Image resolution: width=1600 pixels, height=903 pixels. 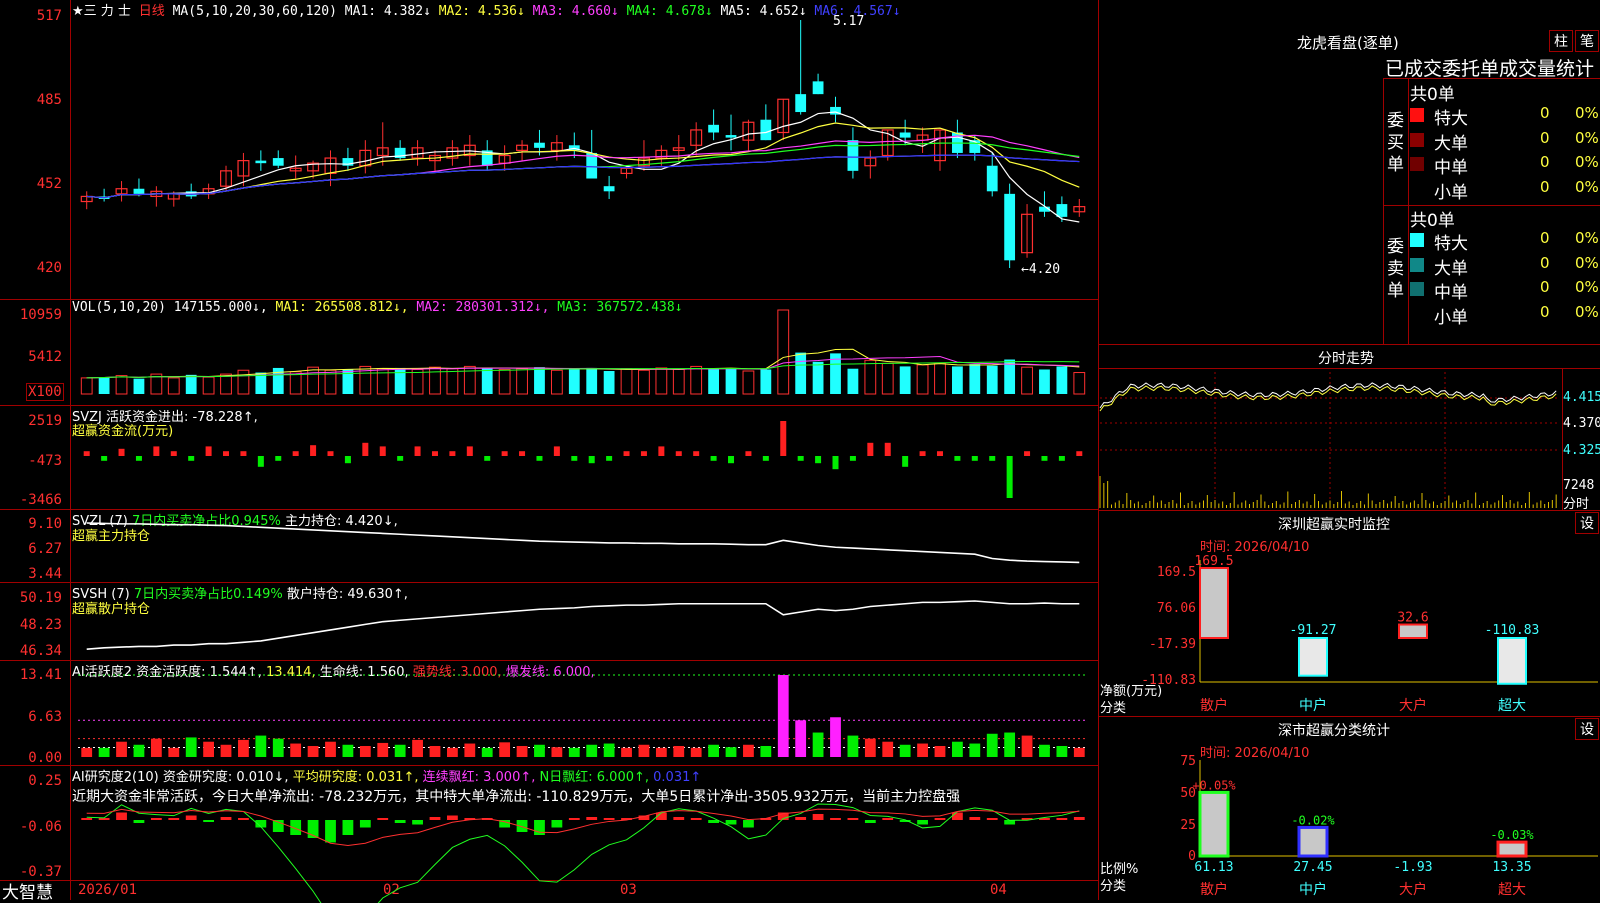 I want to click on tick-mode-button: 笔, so click(x=1587, y=41).